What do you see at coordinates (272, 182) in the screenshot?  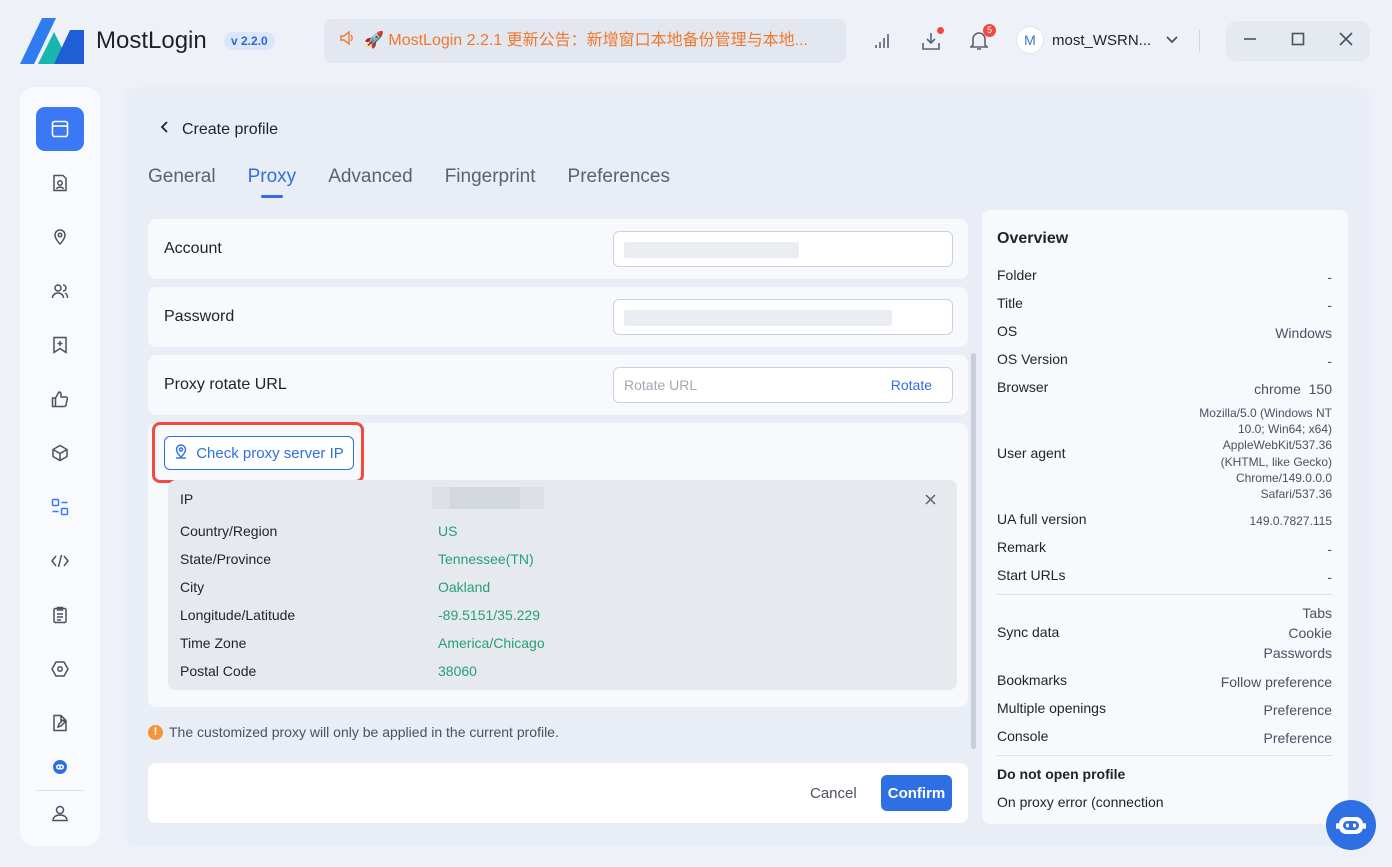 I see `tab-proxy: Proxy` at bounding box center [272, 182].